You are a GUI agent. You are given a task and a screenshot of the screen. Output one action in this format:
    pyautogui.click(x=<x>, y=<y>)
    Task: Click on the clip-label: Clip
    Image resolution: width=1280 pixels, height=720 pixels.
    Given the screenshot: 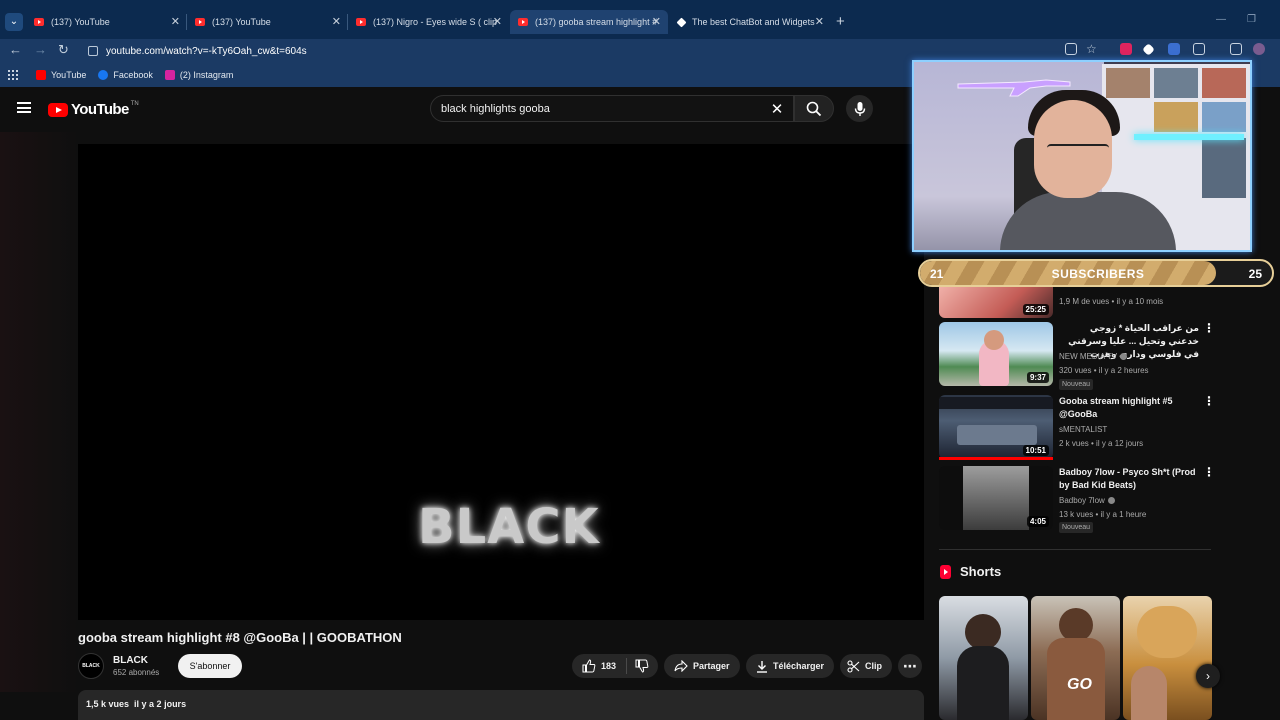 What is the action you would take?
    pyautogui.click(x=873, y=666)
    